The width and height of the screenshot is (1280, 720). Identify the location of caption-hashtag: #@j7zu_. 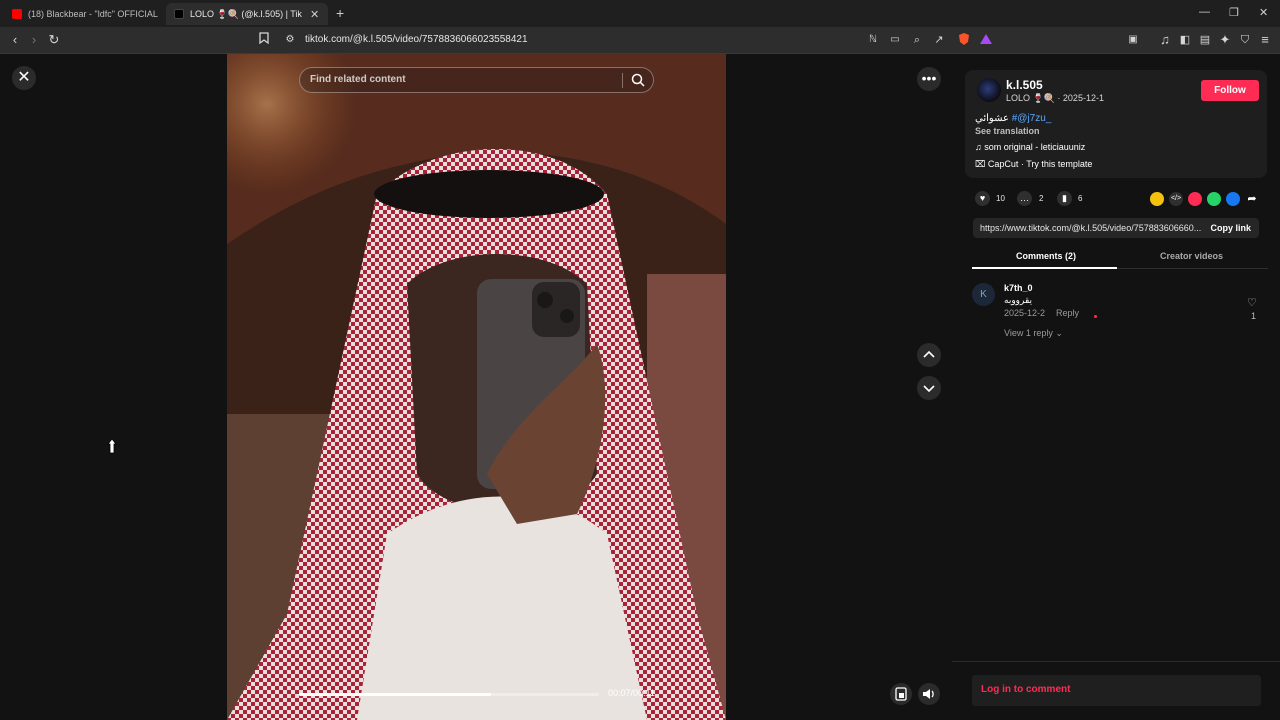
(1032, 118).